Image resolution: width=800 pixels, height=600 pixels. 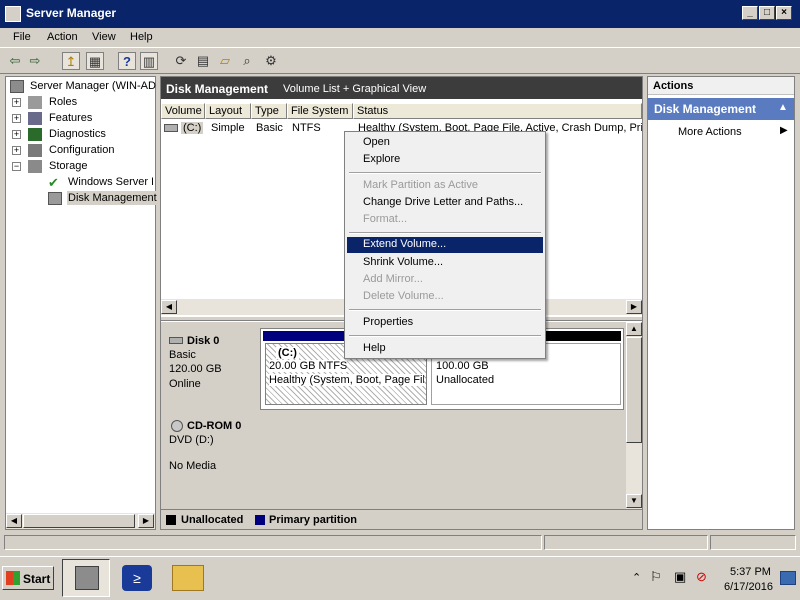 I want to click on disk-0-info: Disk 0 Basic 120.00 GB Online, so click(x=211, y=369).